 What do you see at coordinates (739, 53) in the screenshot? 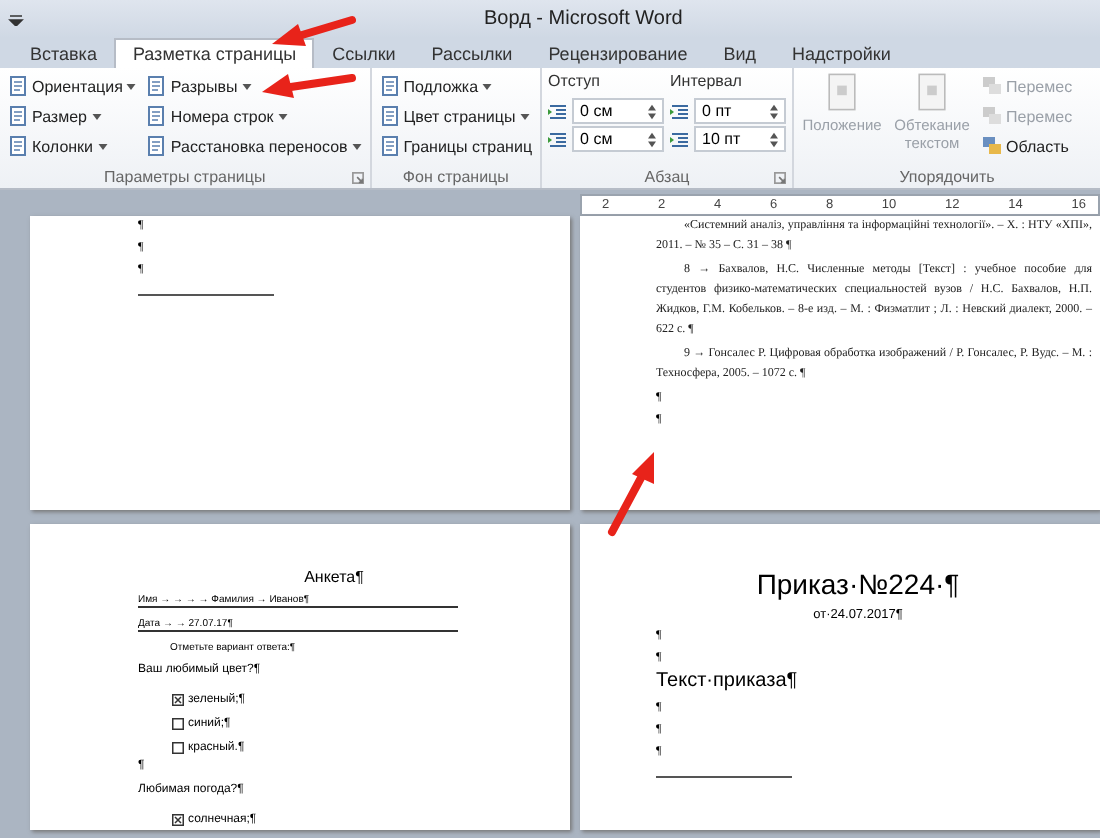
I see `ribbon-tab: Вид` at bounding box center [739, 53].